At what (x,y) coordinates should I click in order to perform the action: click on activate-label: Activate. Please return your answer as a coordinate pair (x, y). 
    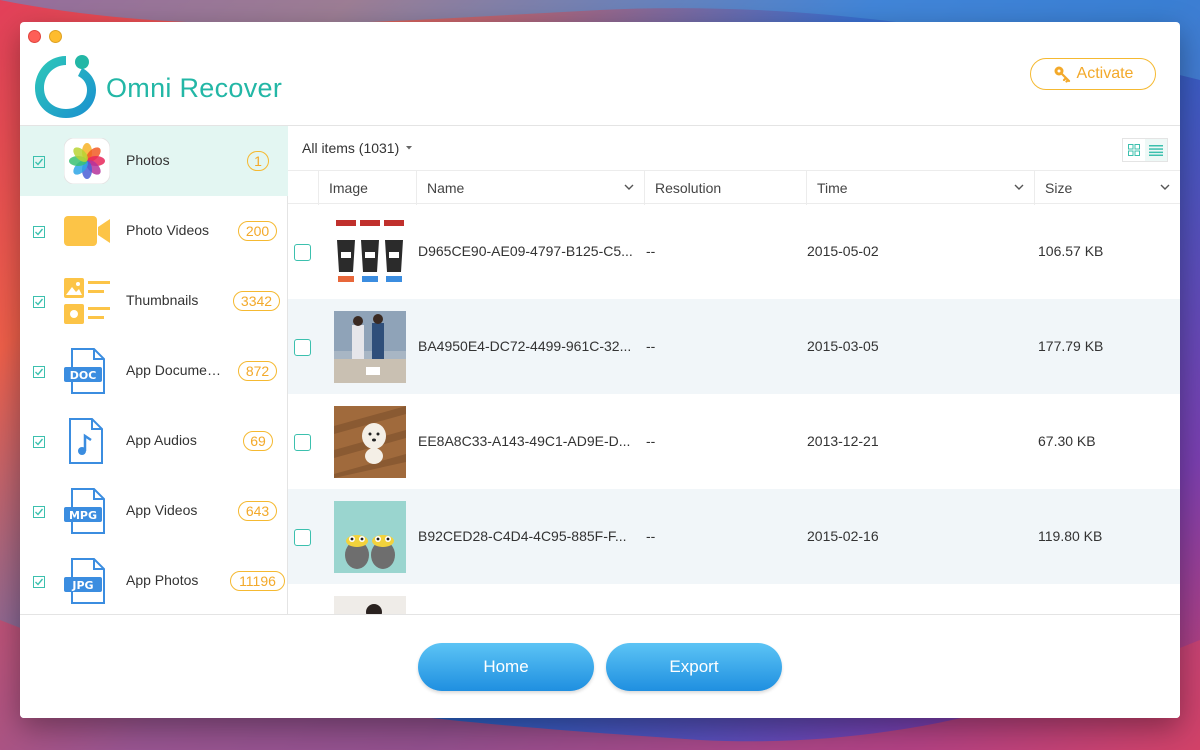
    Looking at the image, I should click on (1105, 73).